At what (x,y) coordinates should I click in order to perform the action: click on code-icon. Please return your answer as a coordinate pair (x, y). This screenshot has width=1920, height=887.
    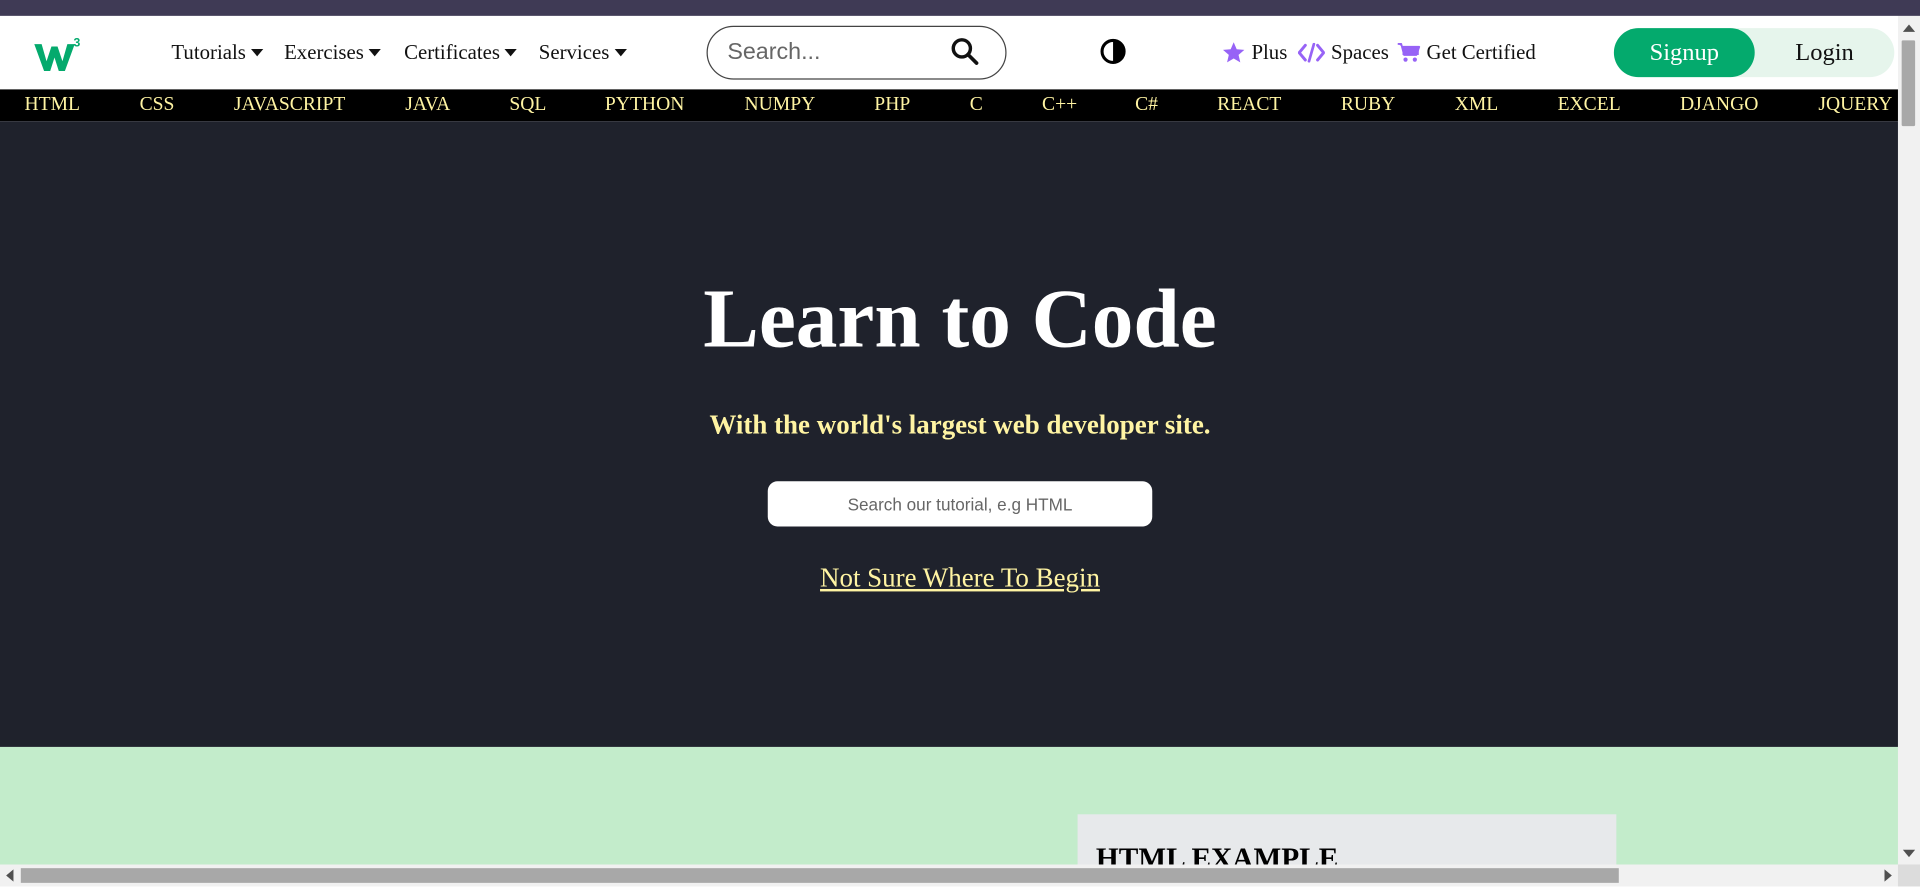
    Looking at the image, I should click on (1311, 52).